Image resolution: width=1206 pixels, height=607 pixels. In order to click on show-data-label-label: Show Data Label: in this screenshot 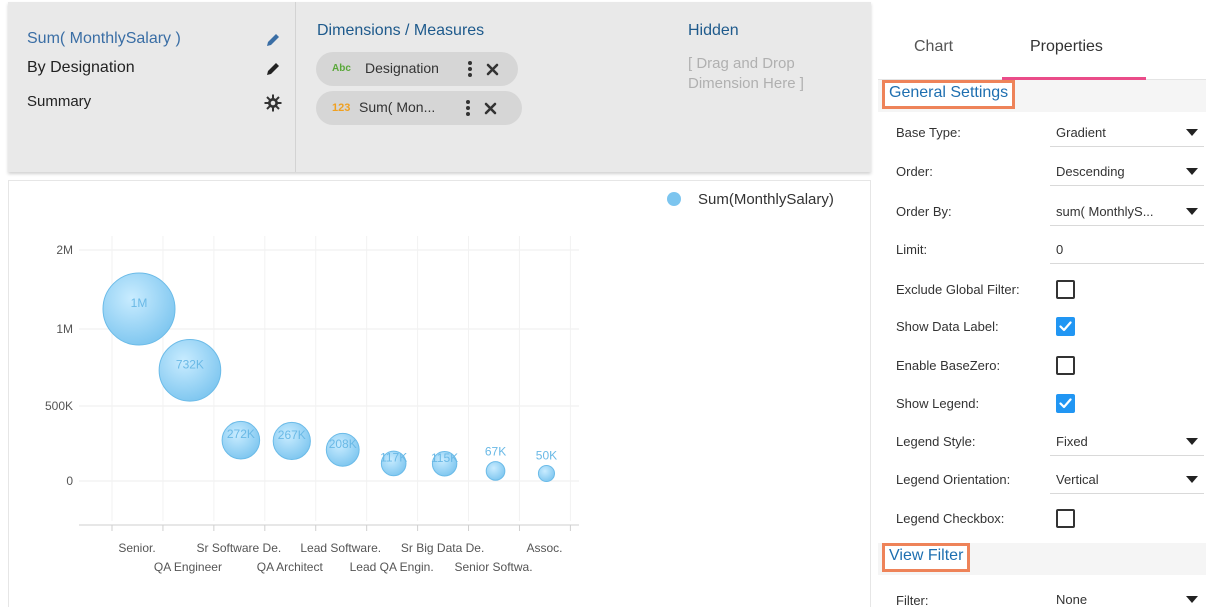, I will do `click(947, 326)`.